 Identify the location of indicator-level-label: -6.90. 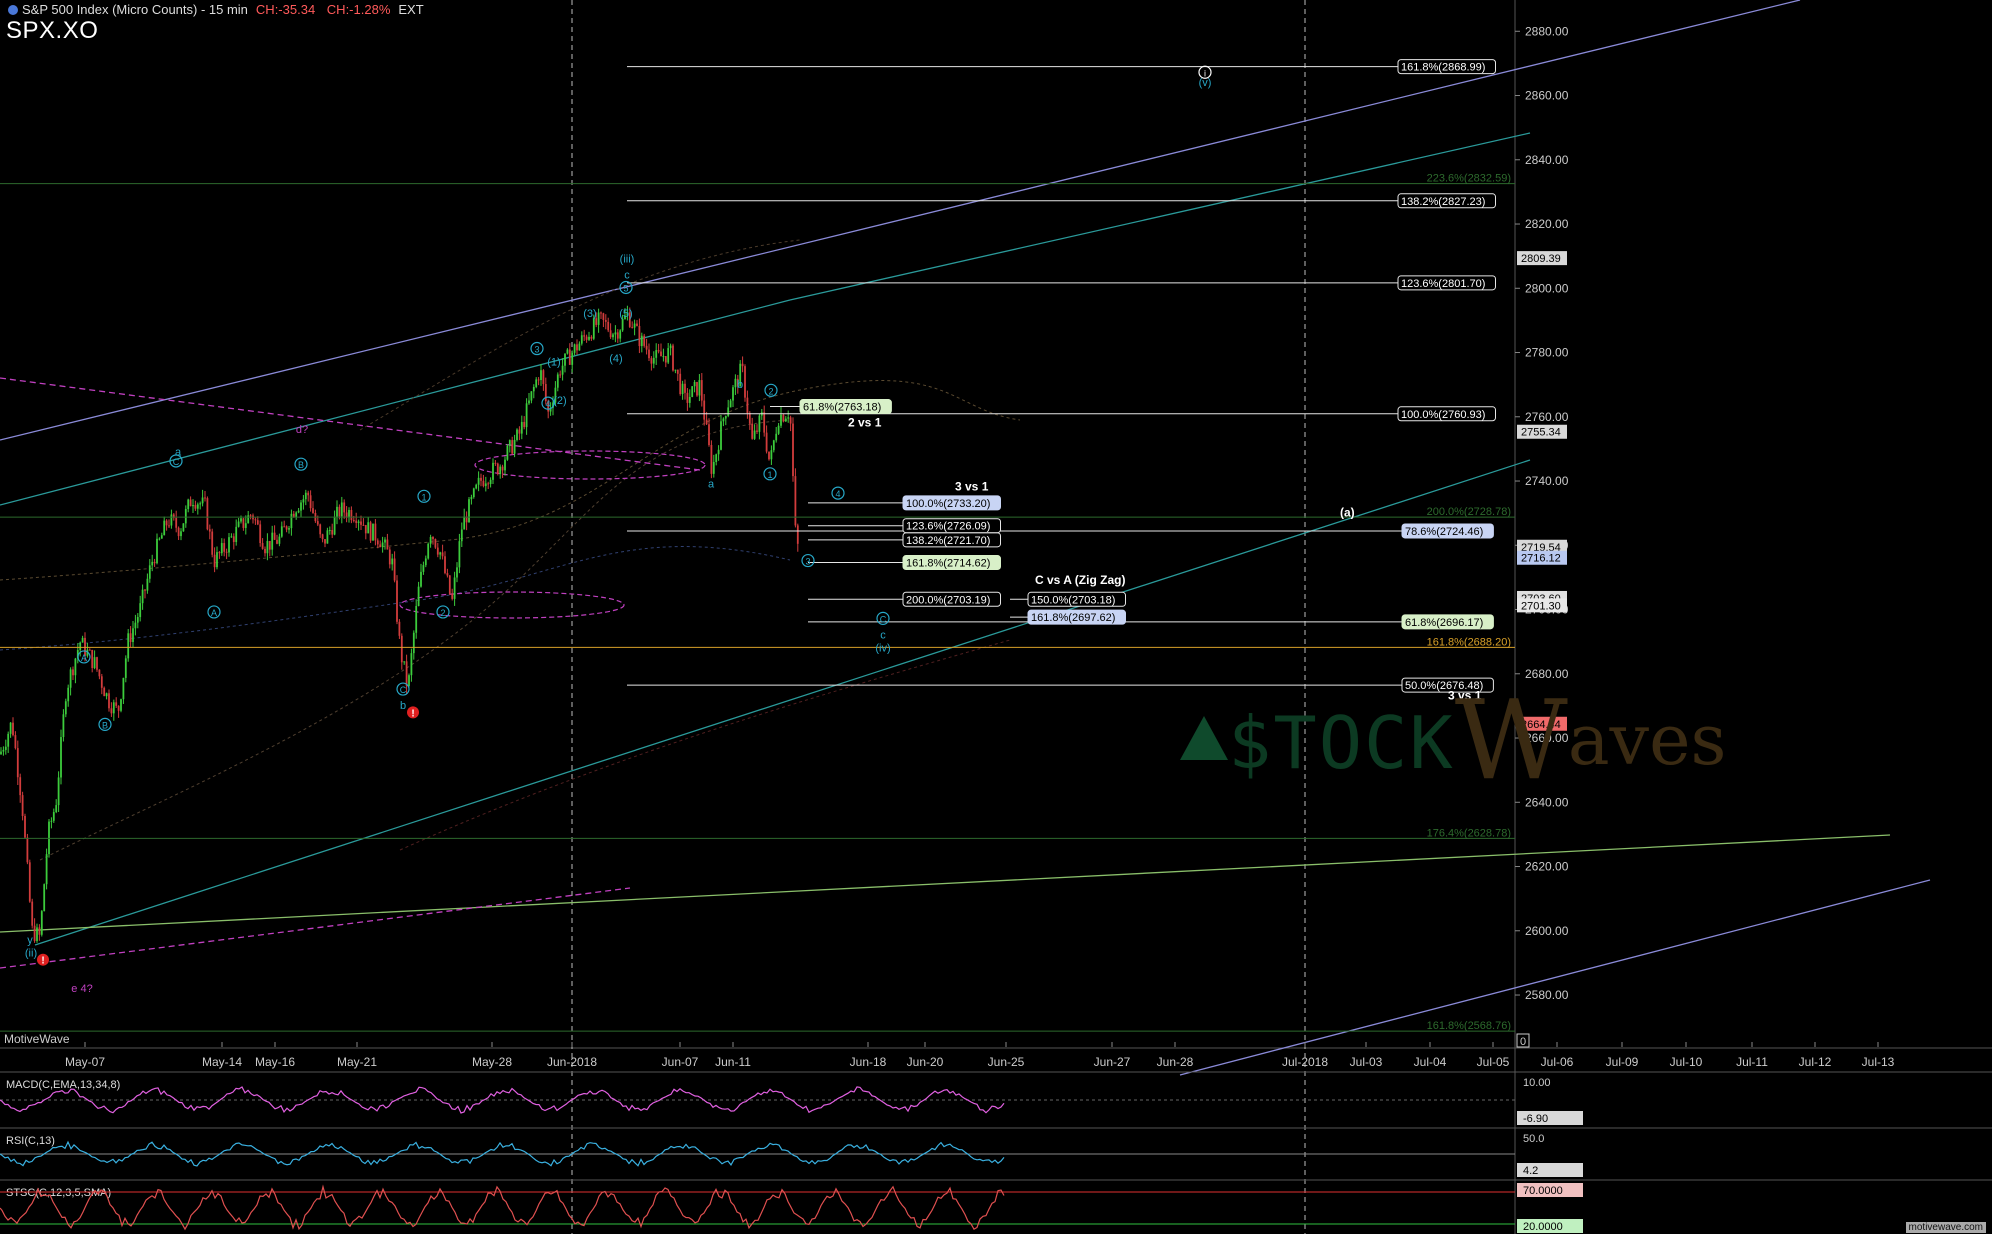
(1535, 1119).